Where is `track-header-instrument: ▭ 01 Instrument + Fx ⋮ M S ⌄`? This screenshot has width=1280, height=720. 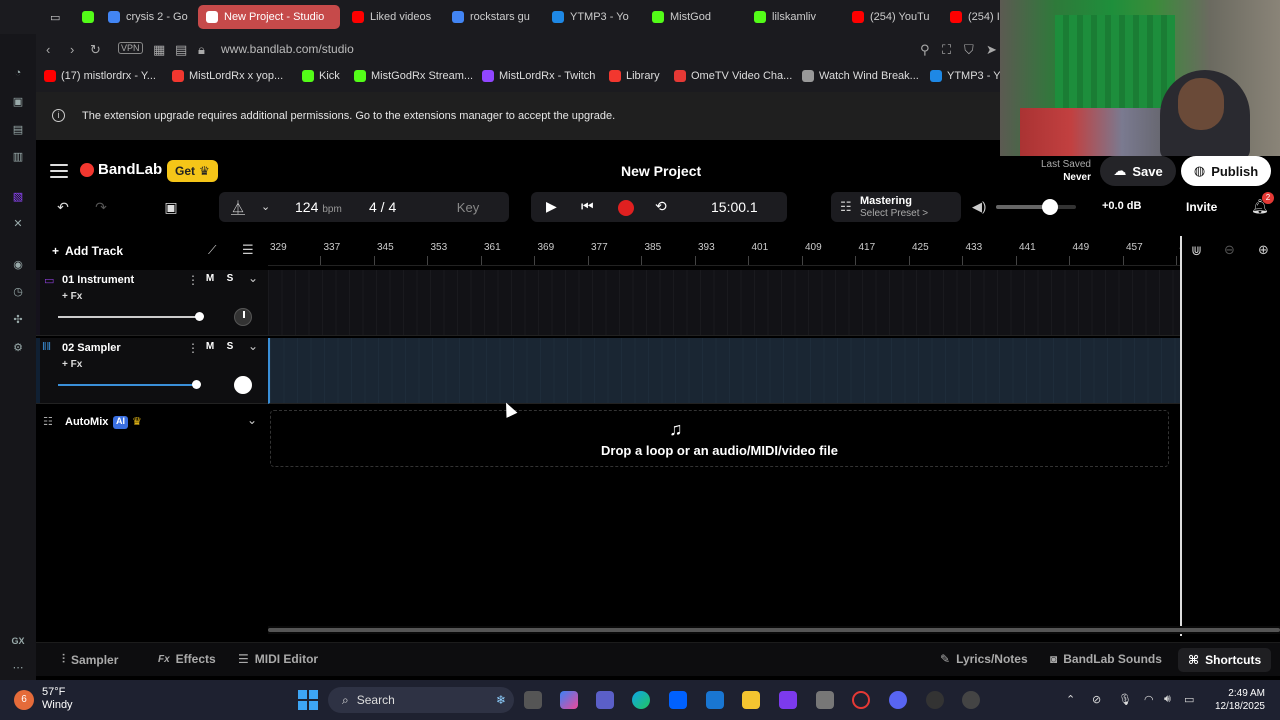
track-header-instrument: ▭ 01 Instrument + Fx ⋮ M S ⌄ is located at coordinates (152, 303).